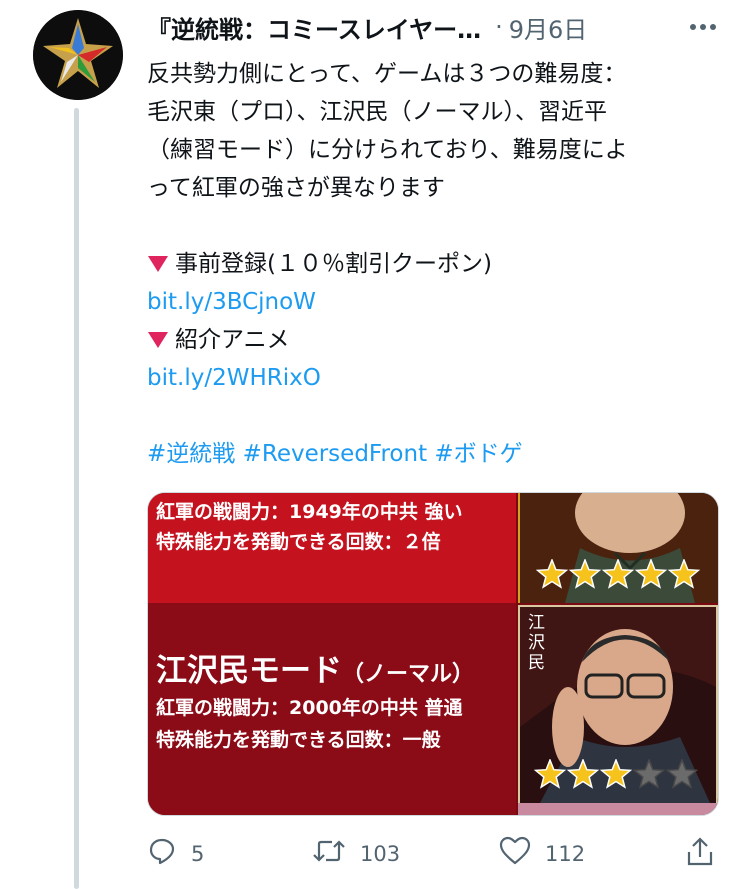  I want to click on anime-label: 紹介アニメ, so click(232, 340).